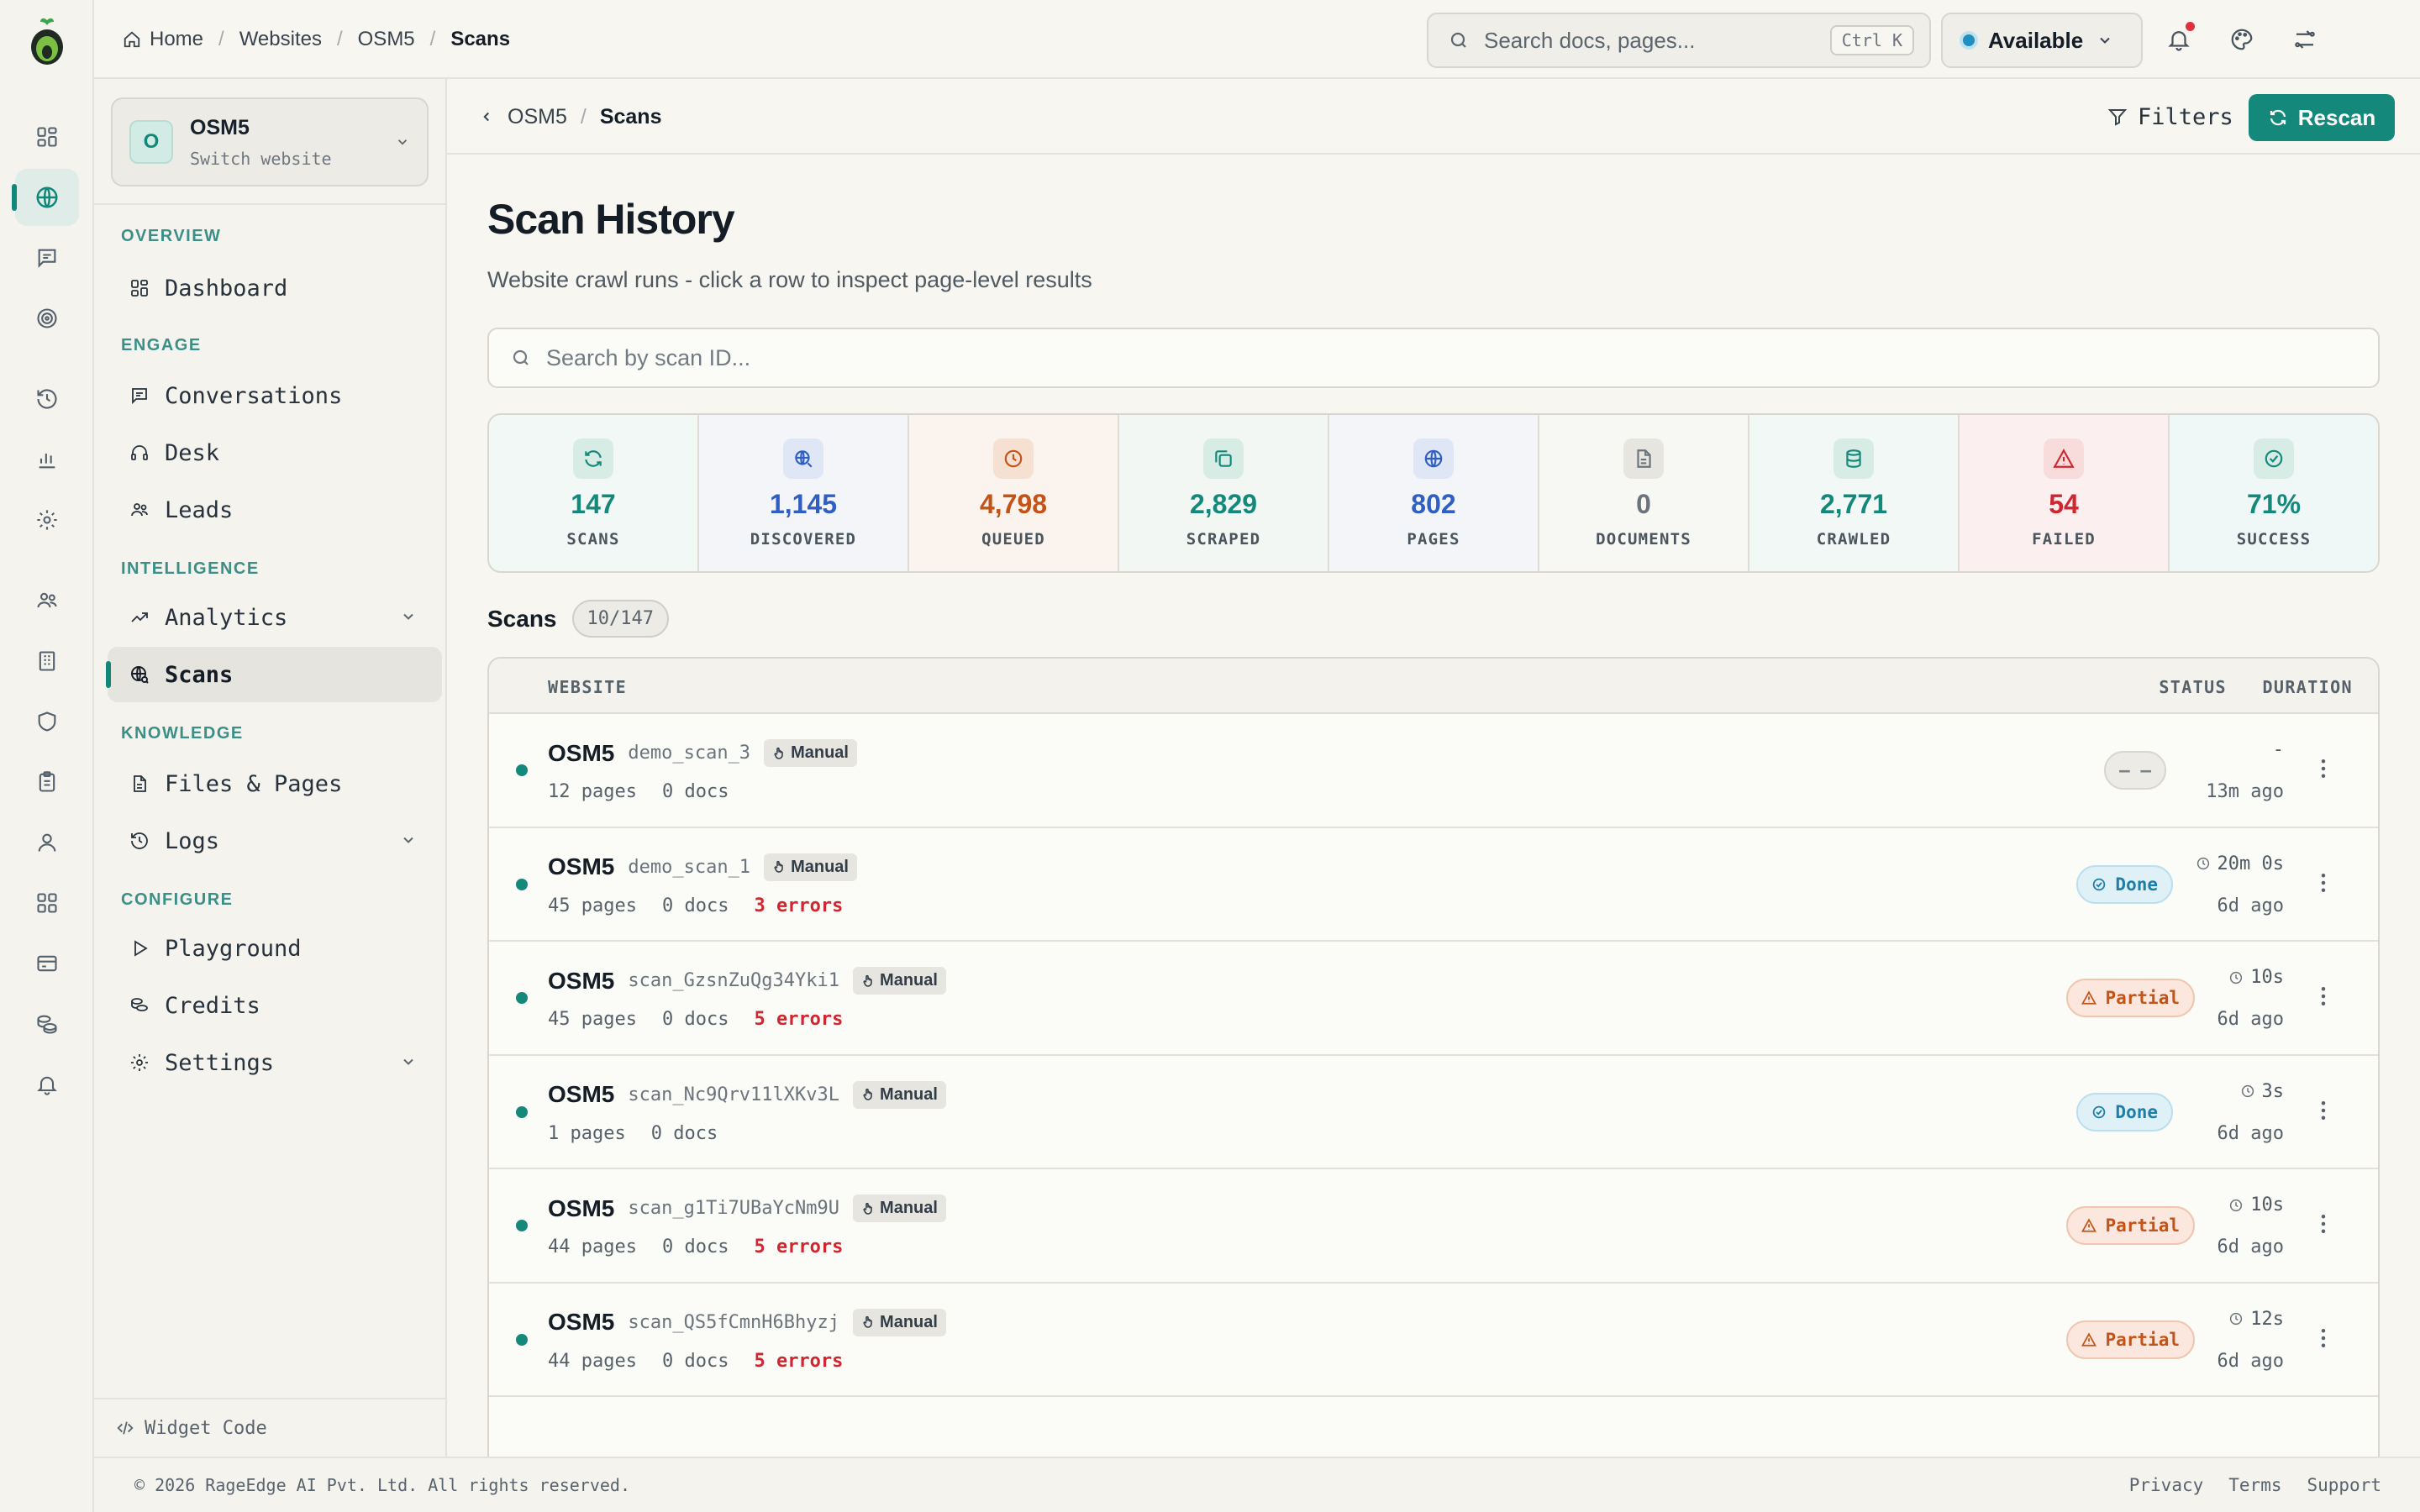 This screenshot has width=2420, height=1512. I want to click on chevron-left-icon, so click(486, 116).